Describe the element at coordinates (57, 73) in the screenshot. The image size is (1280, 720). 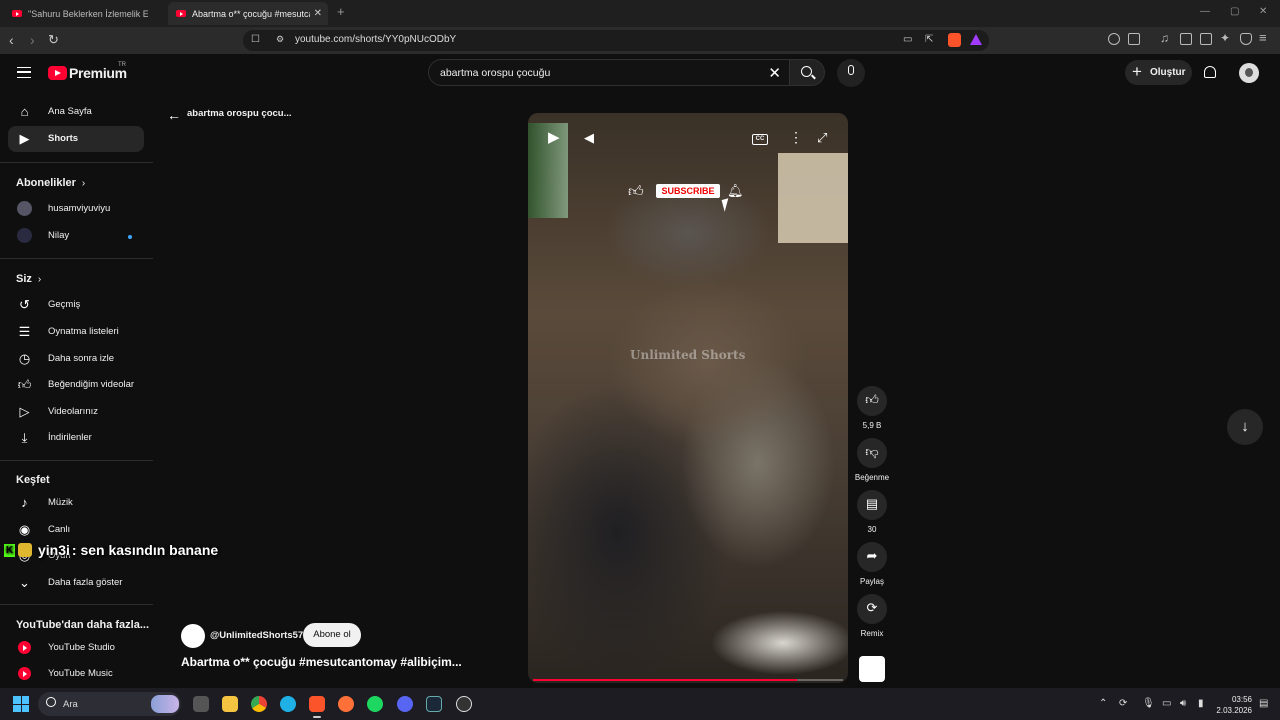
I see `youtube-logo-icon` at that location.